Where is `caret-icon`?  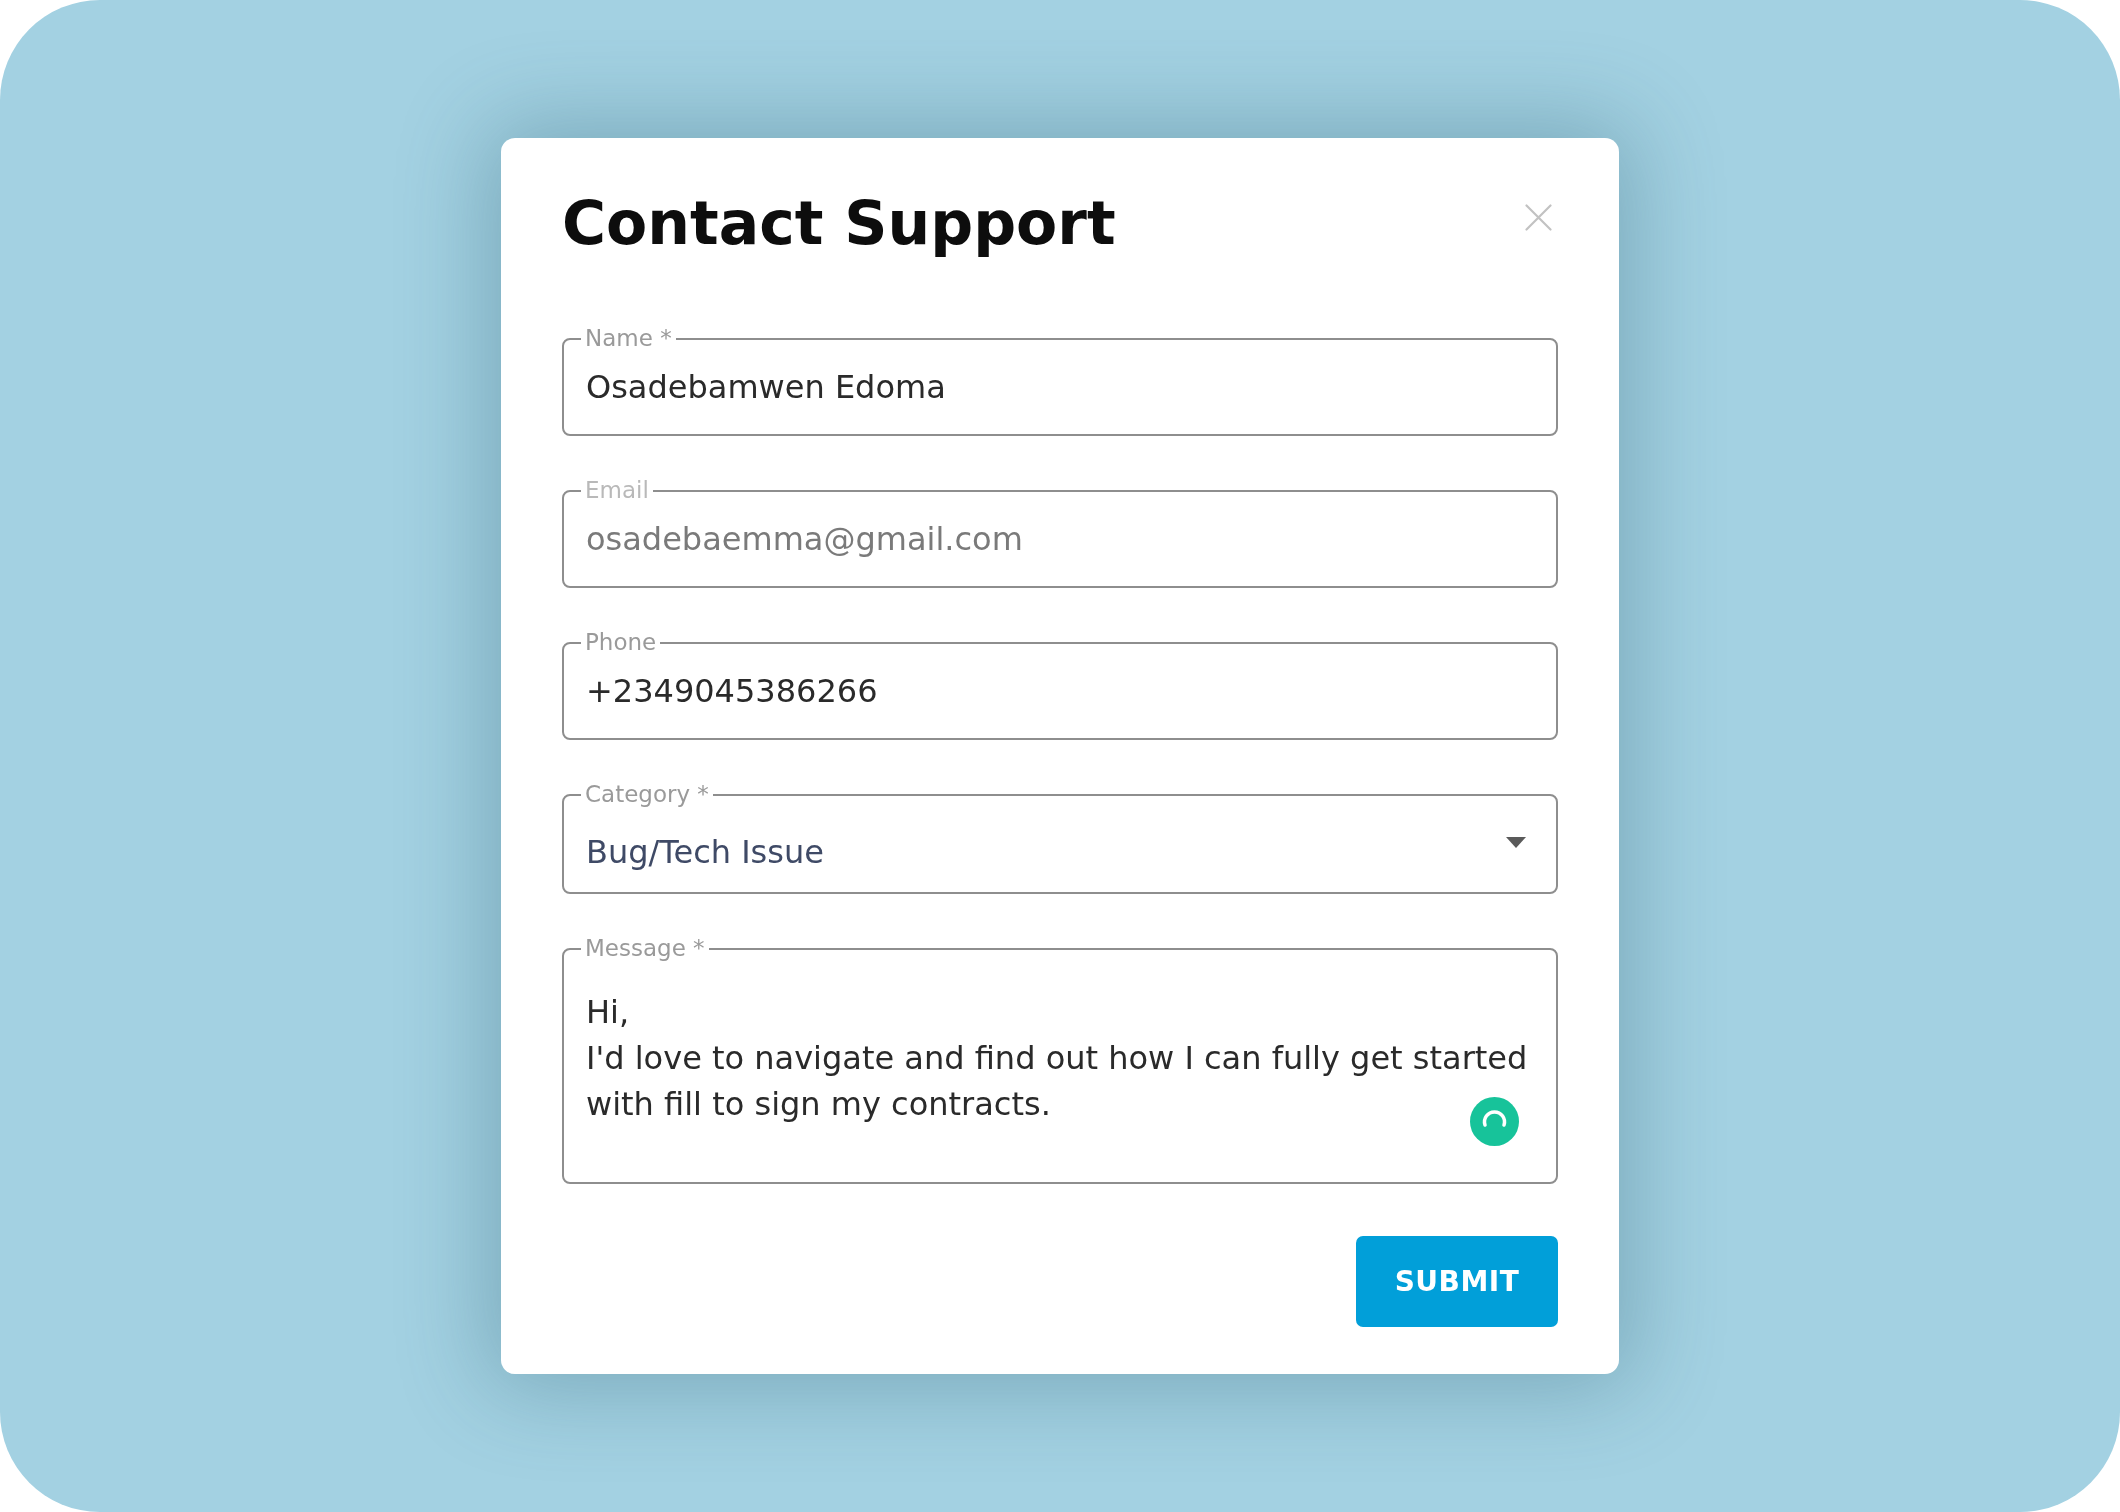 caret-icon is located at coordinates (1516, 842).